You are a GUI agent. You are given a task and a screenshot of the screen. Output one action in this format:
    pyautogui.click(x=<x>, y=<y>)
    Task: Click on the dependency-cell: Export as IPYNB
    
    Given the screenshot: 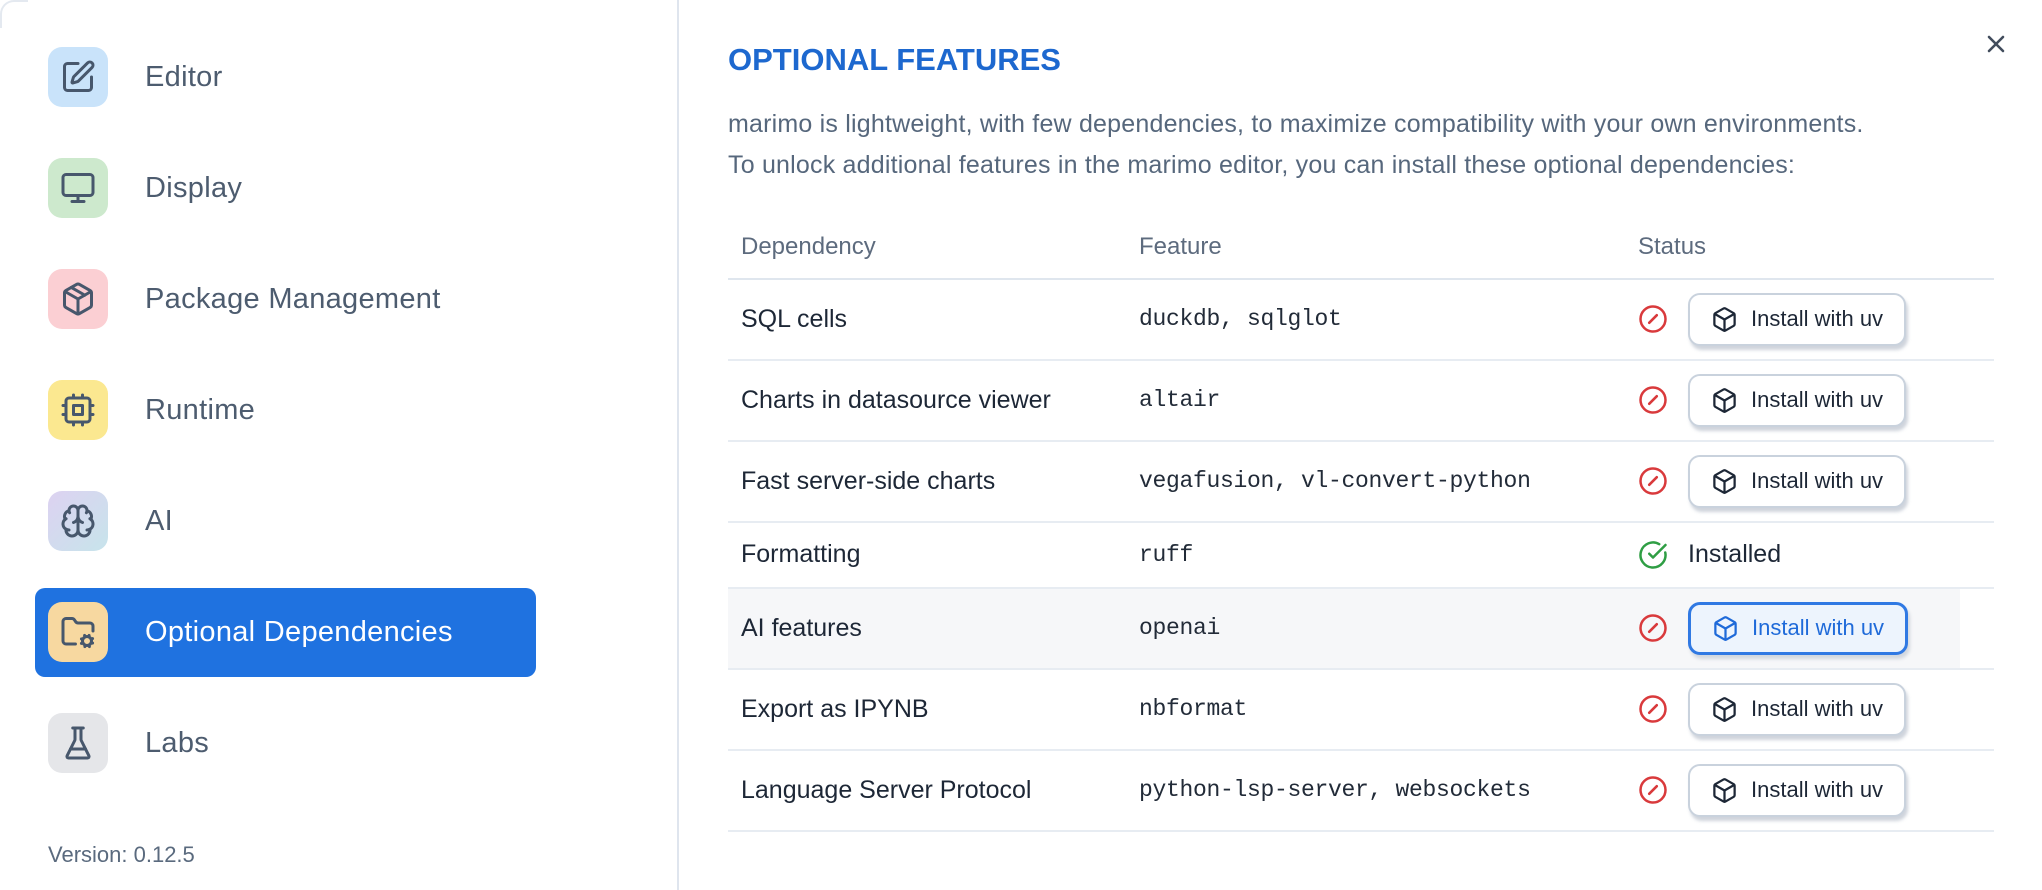 What is the action you would take?
    pyautogui.click(x=835, y=708)
    